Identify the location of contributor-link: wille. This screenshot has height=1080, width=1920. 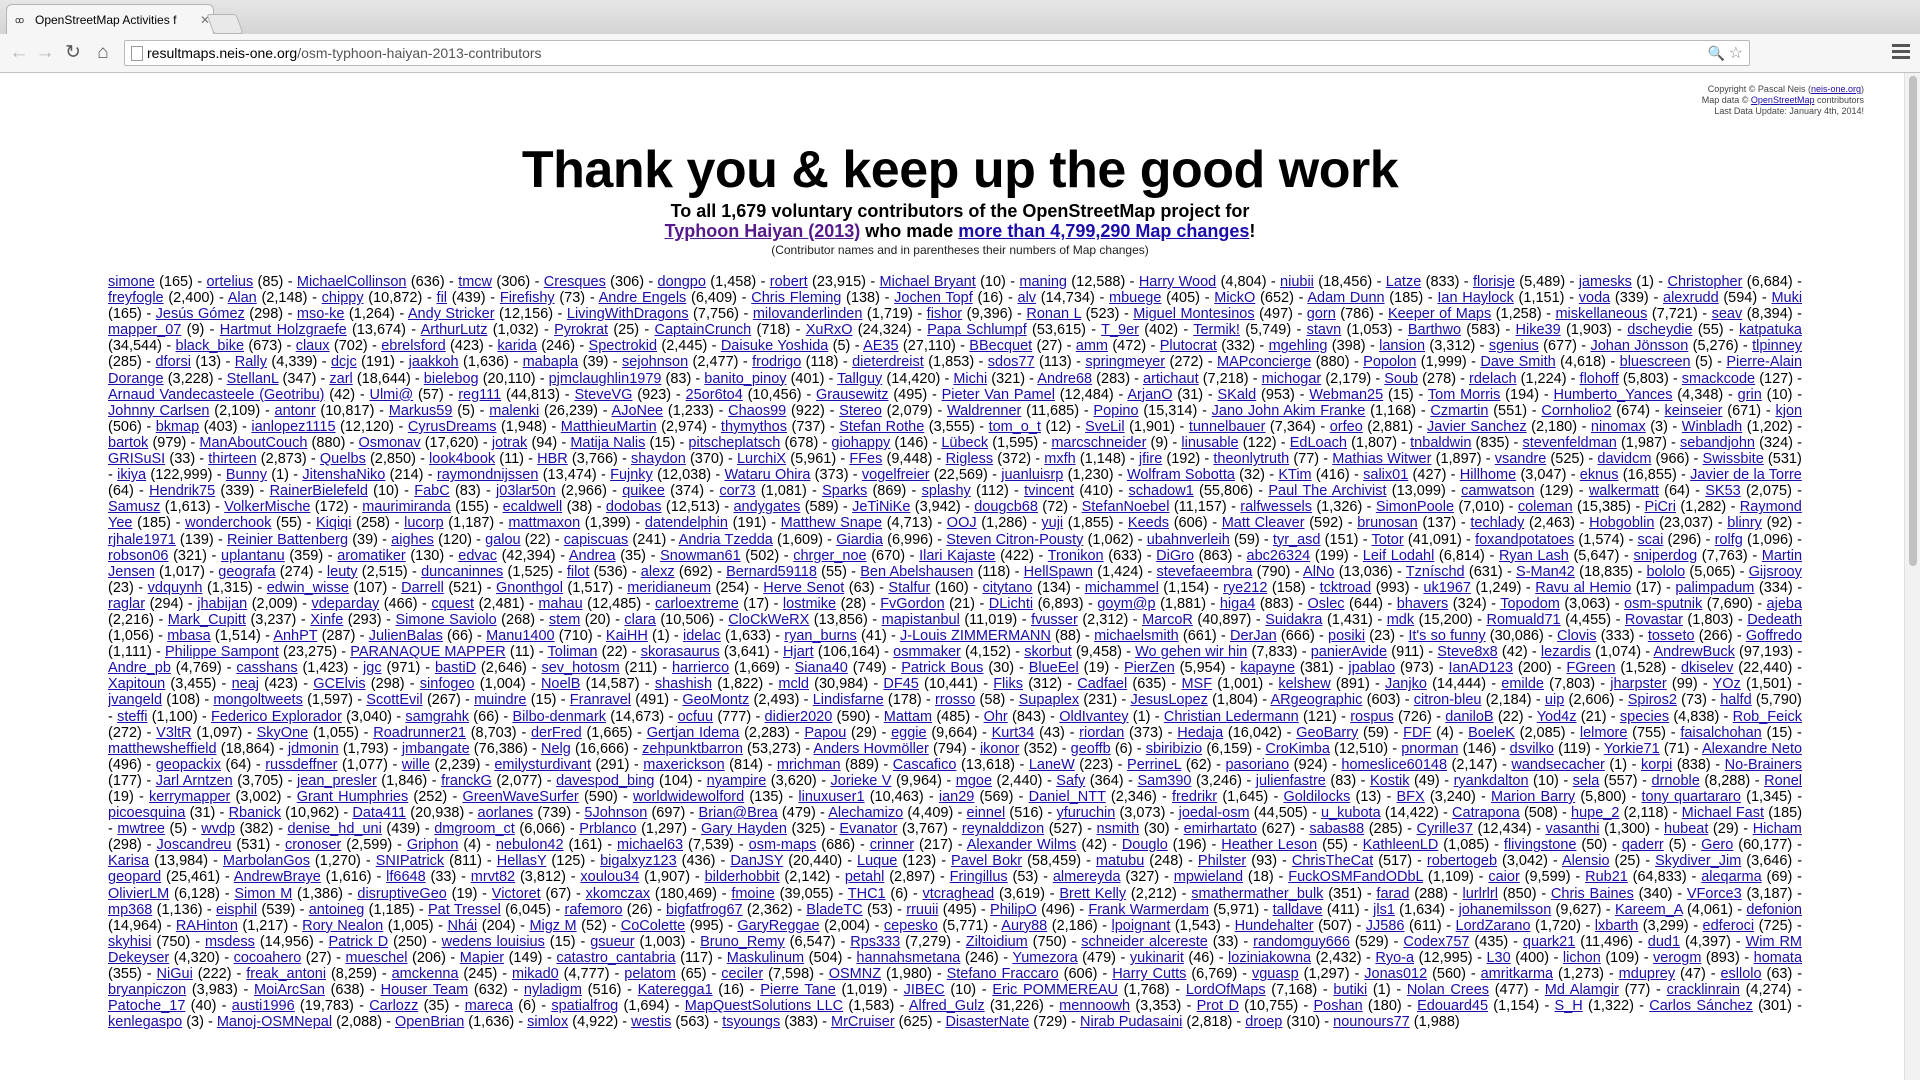
(416, 765).